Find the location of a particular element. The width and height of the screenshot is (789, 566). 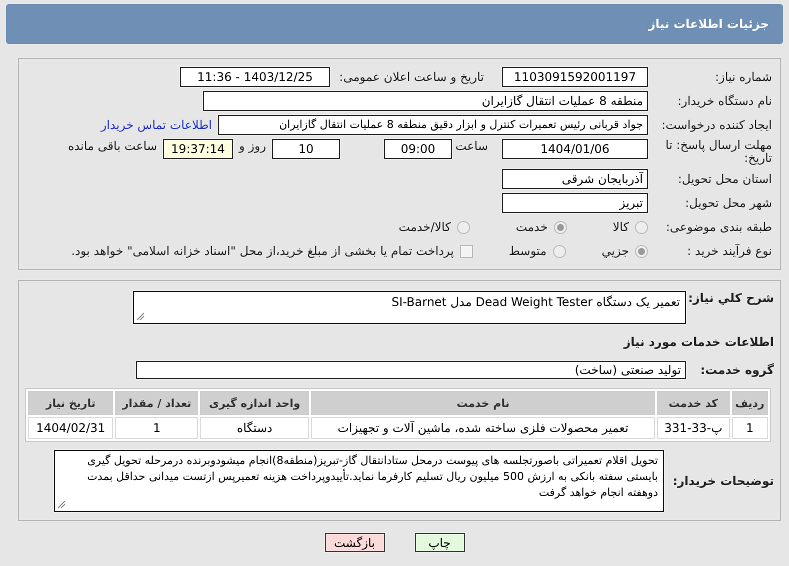

section-title: اطلاعات خدمات مورد نیاز is located at coordinates (698, 342).